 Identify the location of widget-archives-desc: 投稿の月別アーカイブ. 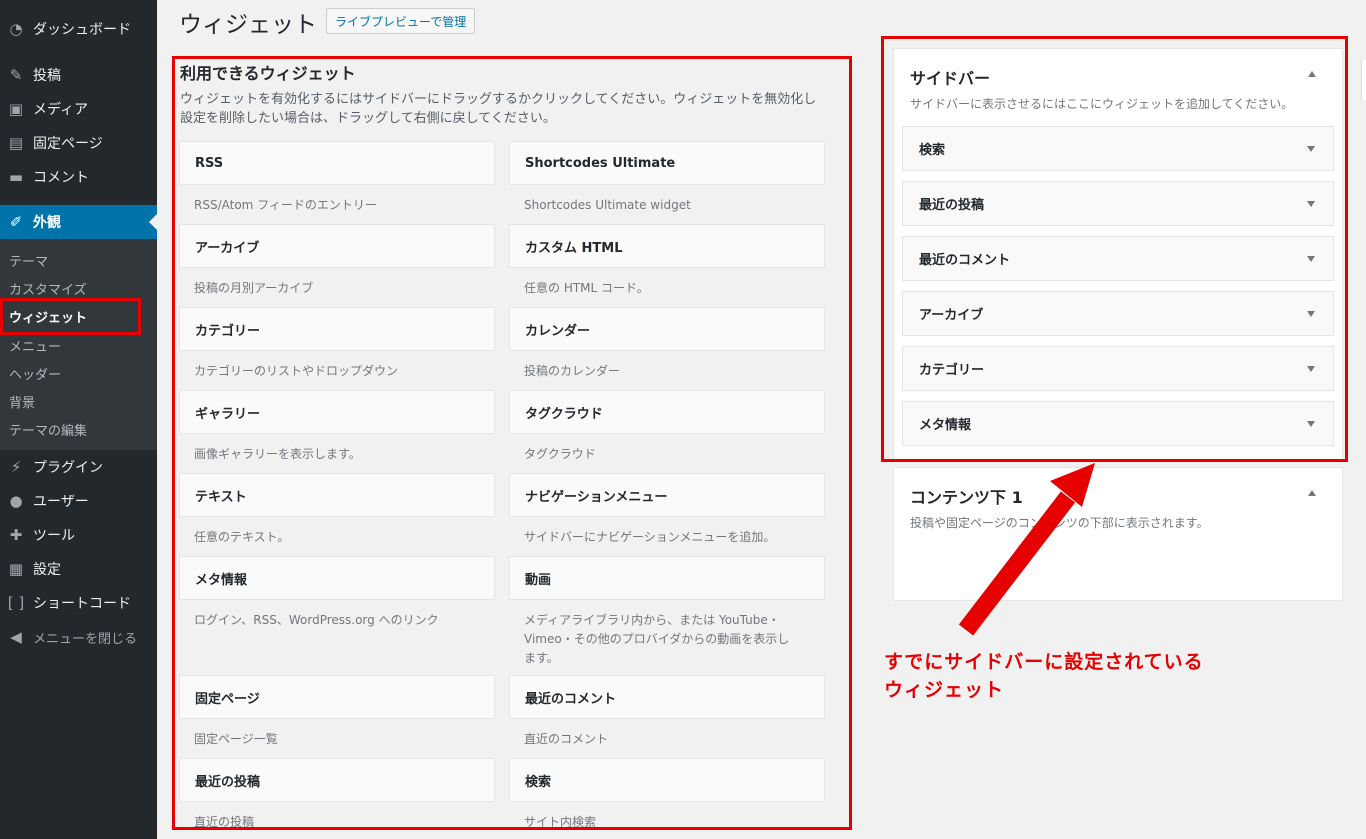
(254, 288).